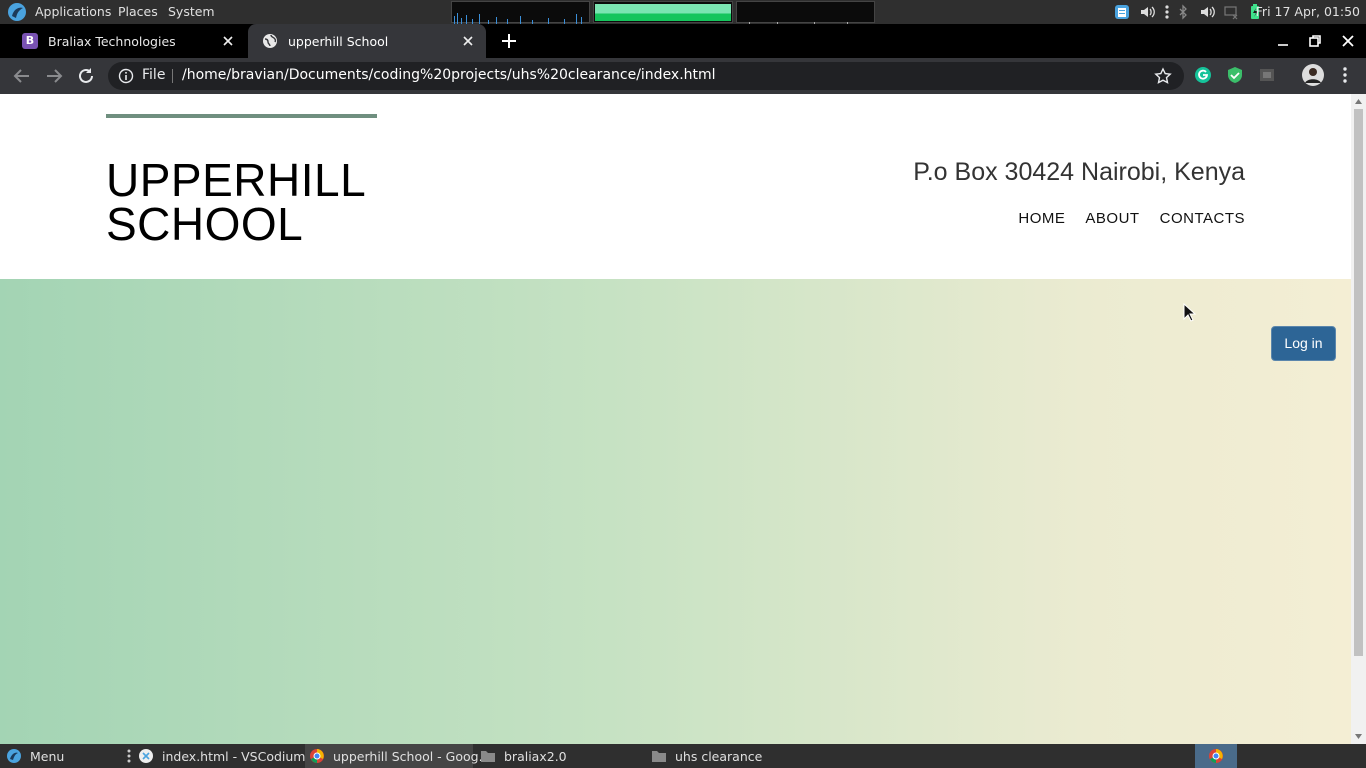  I want to click on school-name: UPPERHILL SCHOOL, so click(235, 202).